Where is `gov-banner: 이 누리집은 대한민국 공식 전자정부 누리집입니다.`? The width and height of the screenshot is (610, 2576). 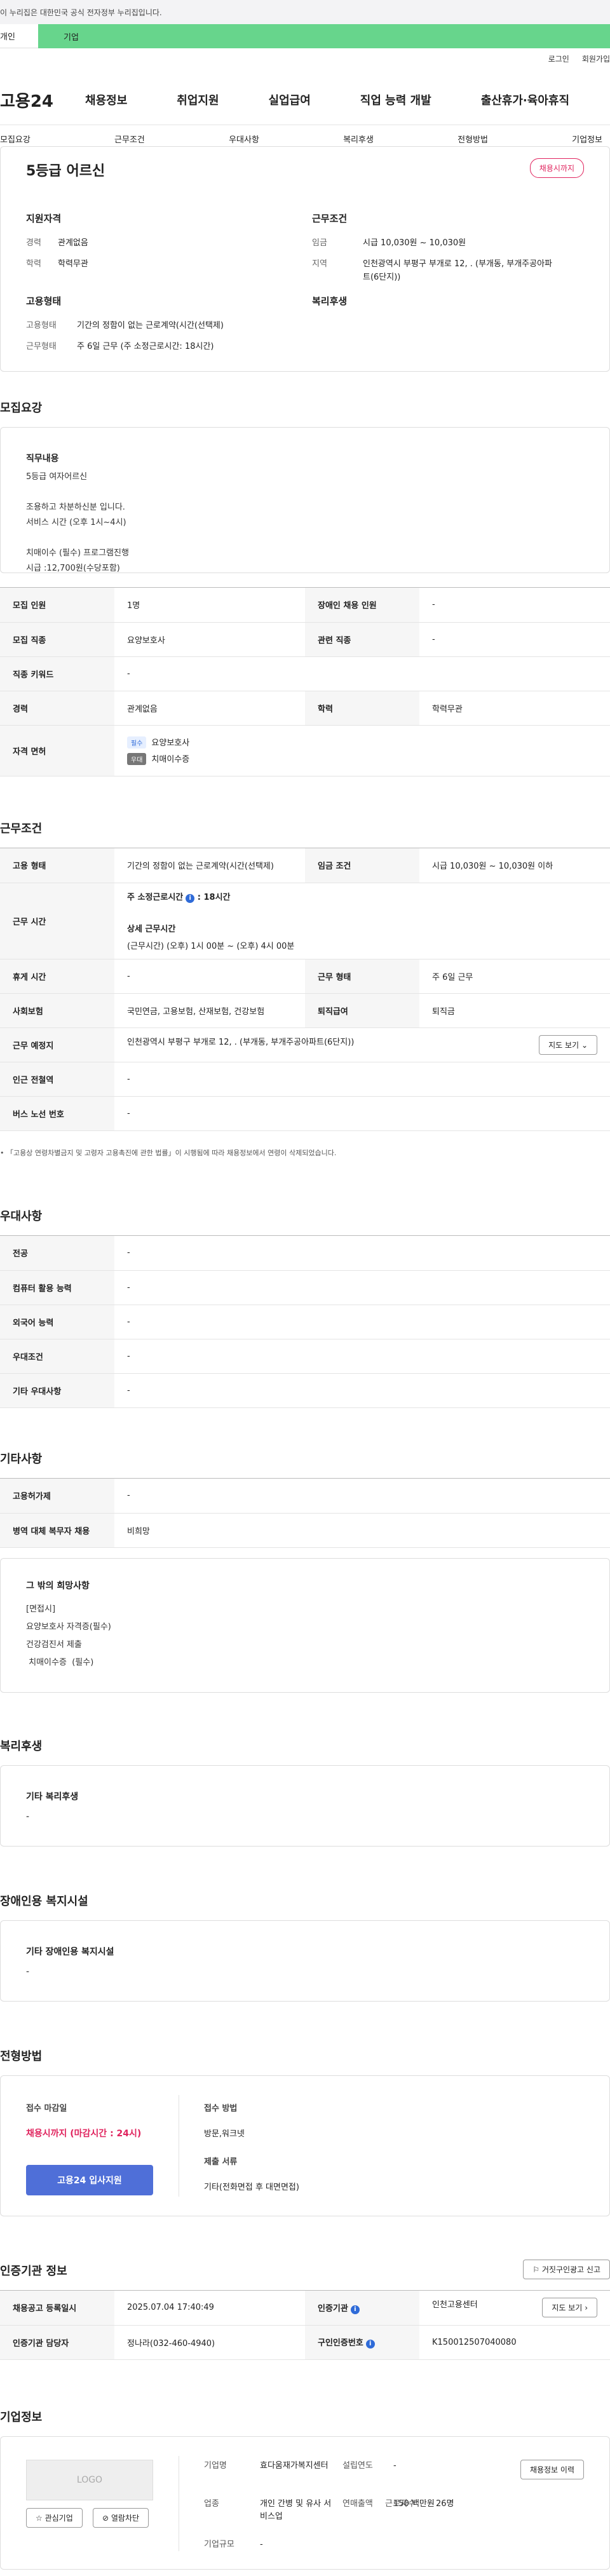
gov-banner: 이 누리집은 대한민국 공식 전자정부 누리집입니다. is located at coordinates (305, 12).